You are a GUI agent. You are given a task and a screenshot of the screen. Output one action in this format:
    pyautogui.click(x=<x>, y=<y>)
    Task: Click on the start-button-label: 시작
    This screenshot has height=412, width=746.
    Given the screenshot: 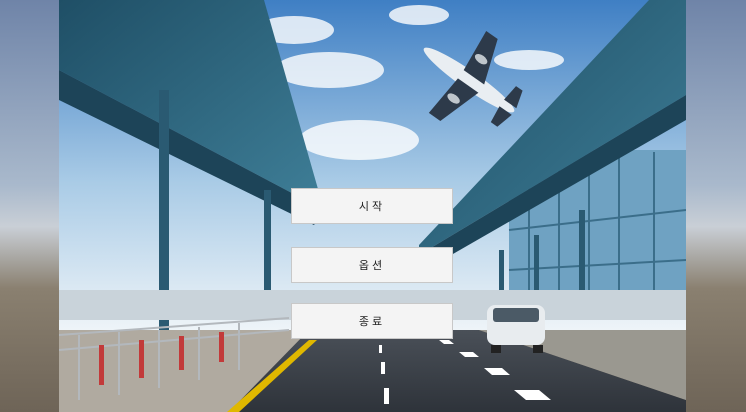 What is the action you would take?
    pyautogui.click(x=372, y=206)
    